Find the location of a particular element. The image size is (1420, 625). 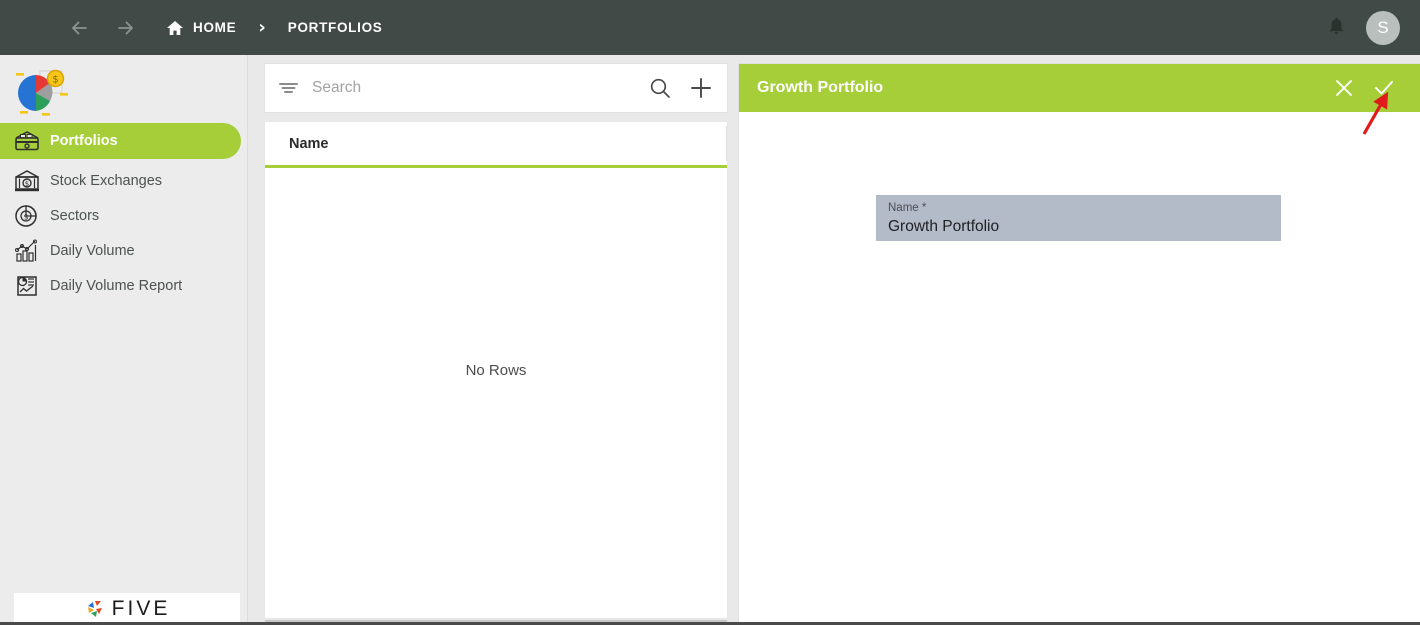

name-field-label: Name * is located at coordinates (907, 208).